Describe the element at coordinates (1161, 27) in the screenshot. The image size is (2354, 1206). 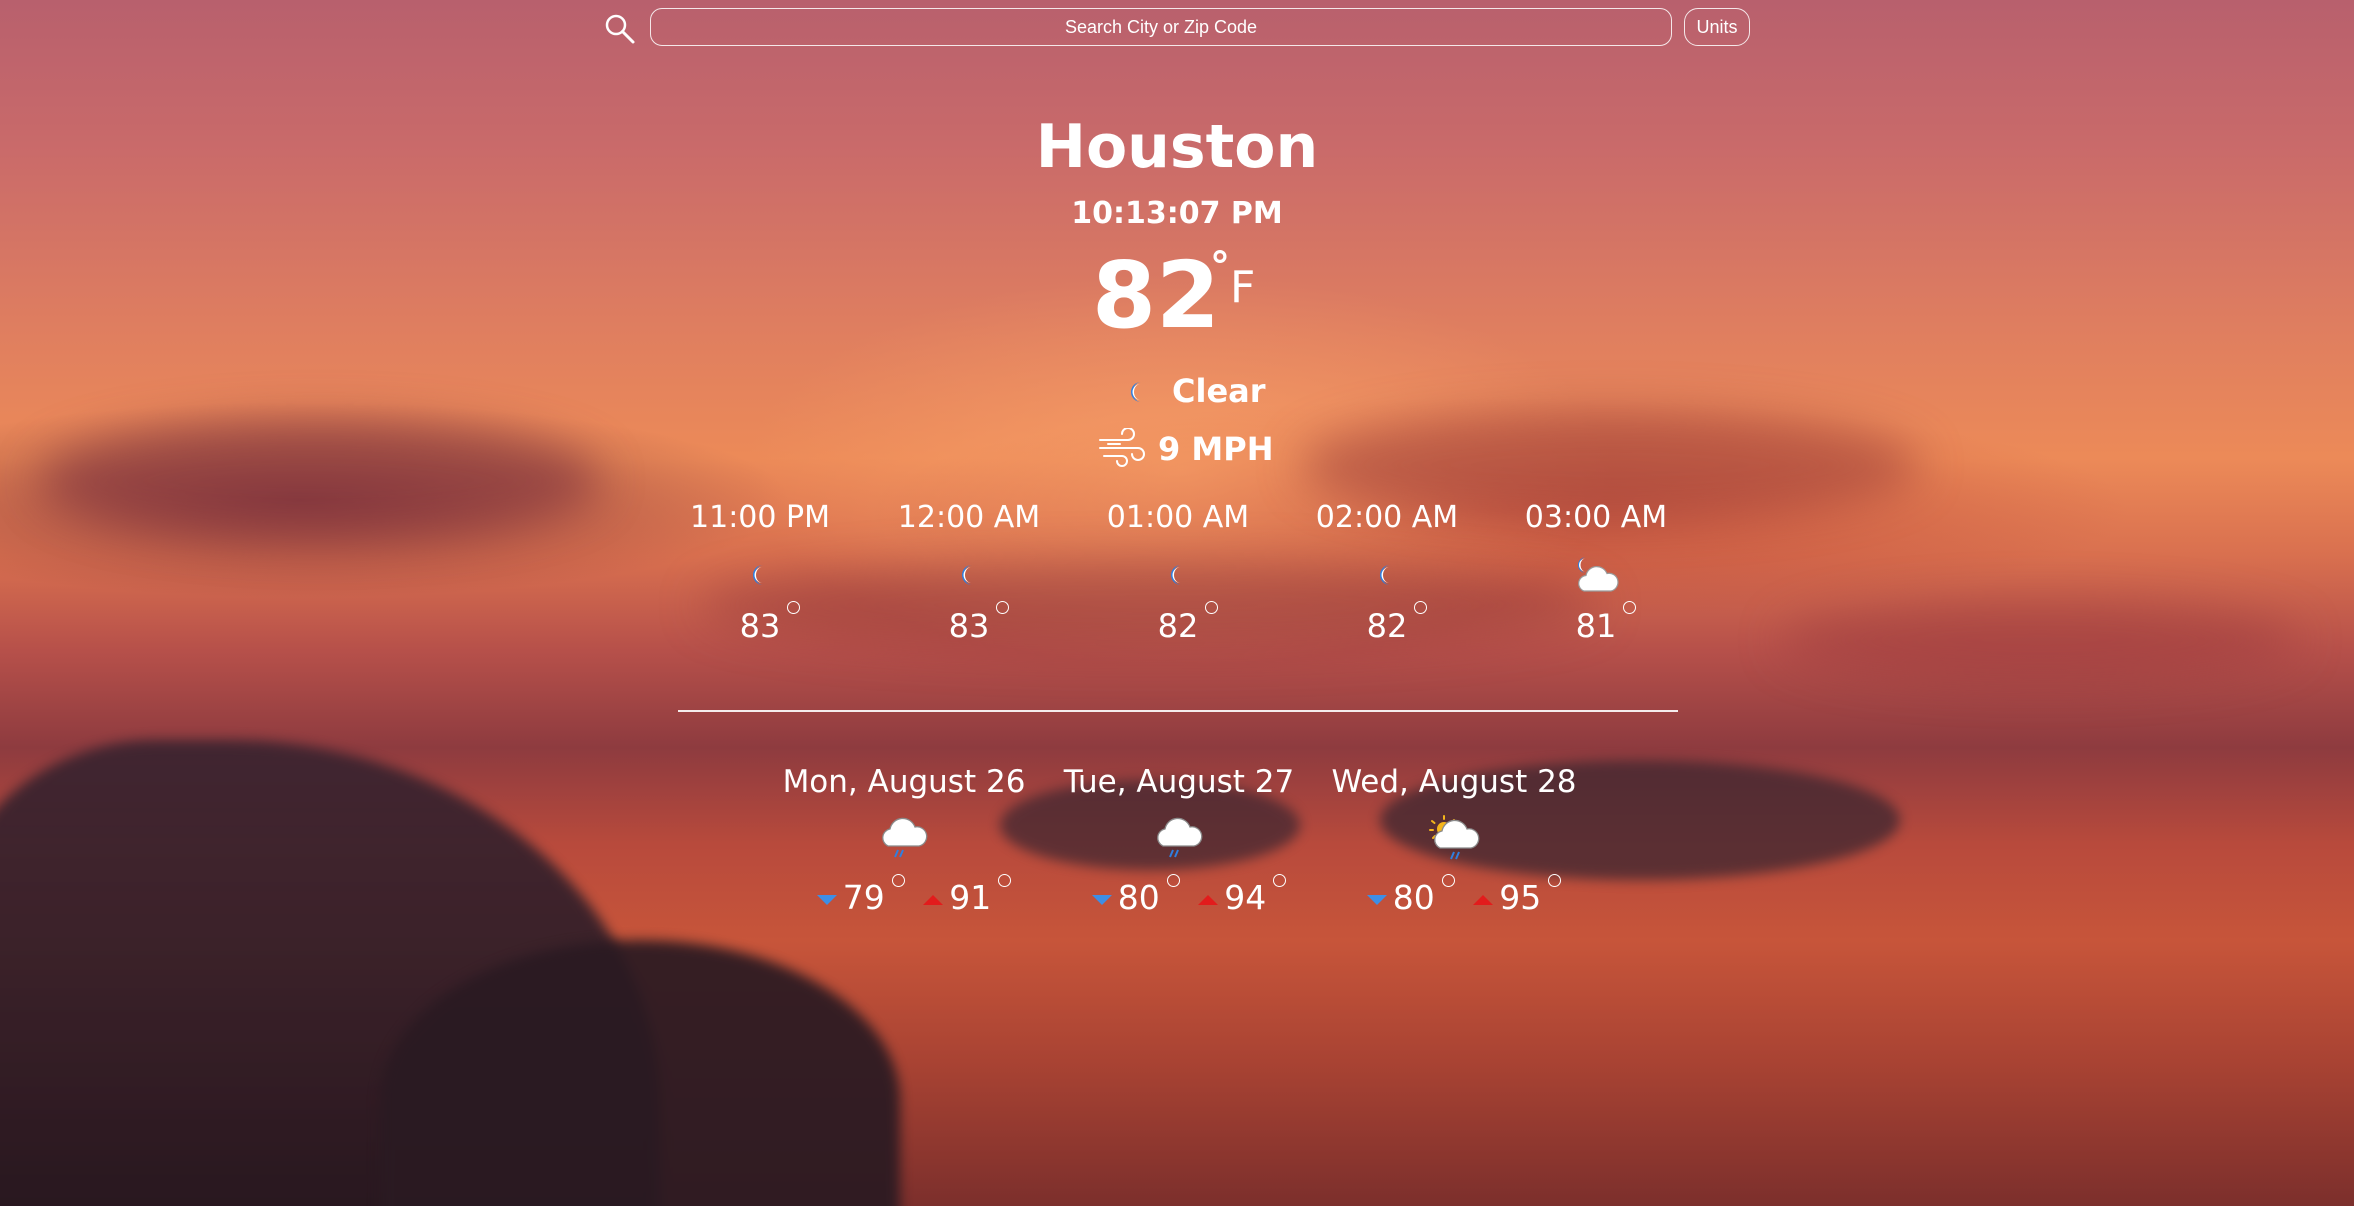
I see `search-input` at that location.